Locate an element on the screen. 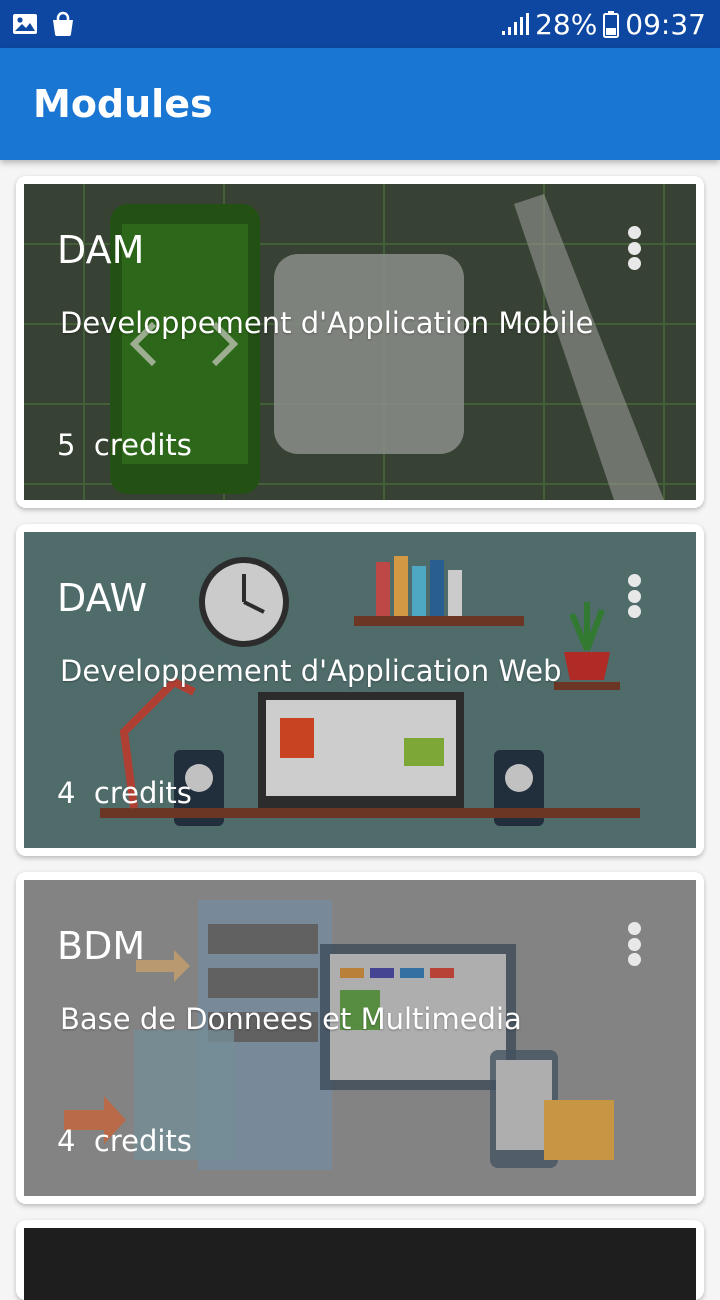 The image size is (720, 1300). battery-percent: 28% is located at coordinates (566, 24).